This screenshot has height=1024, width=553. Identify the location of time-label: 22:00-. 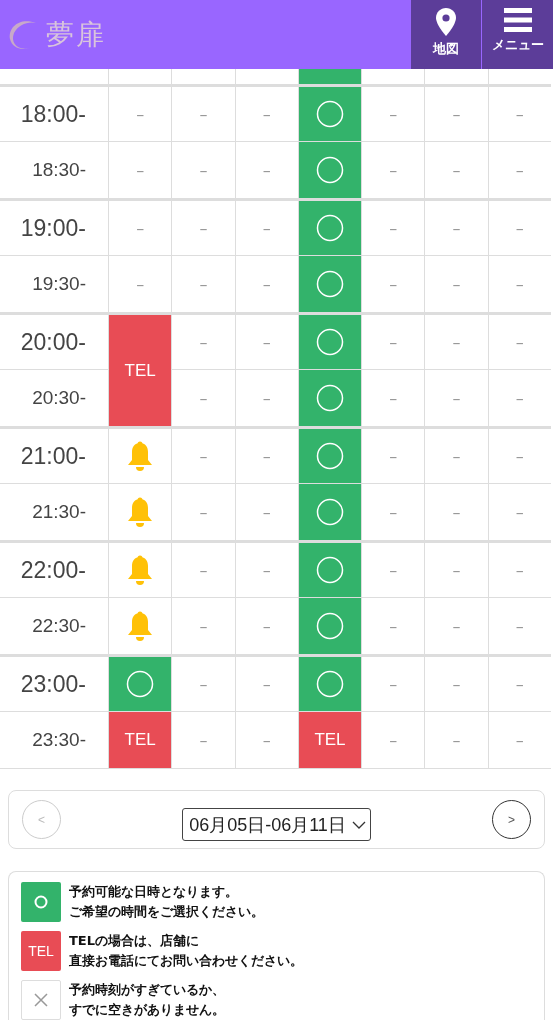
(54, 568).